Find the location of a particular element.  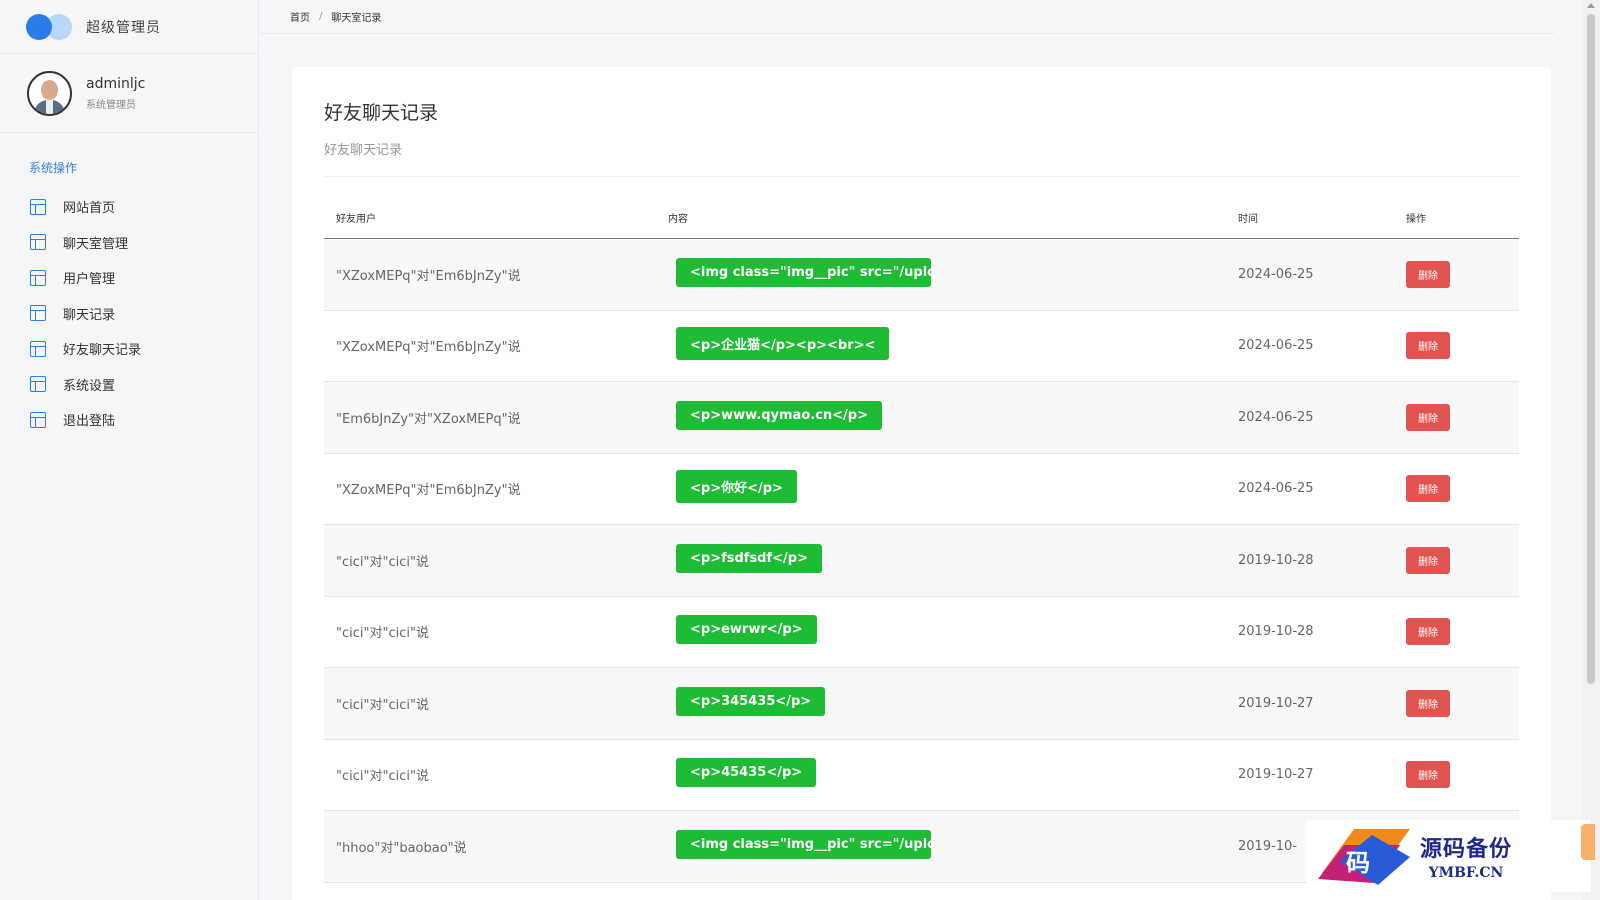

watermark-logo: 码 源码备份 YMBF.CN is located at coordinates (1448, 856).